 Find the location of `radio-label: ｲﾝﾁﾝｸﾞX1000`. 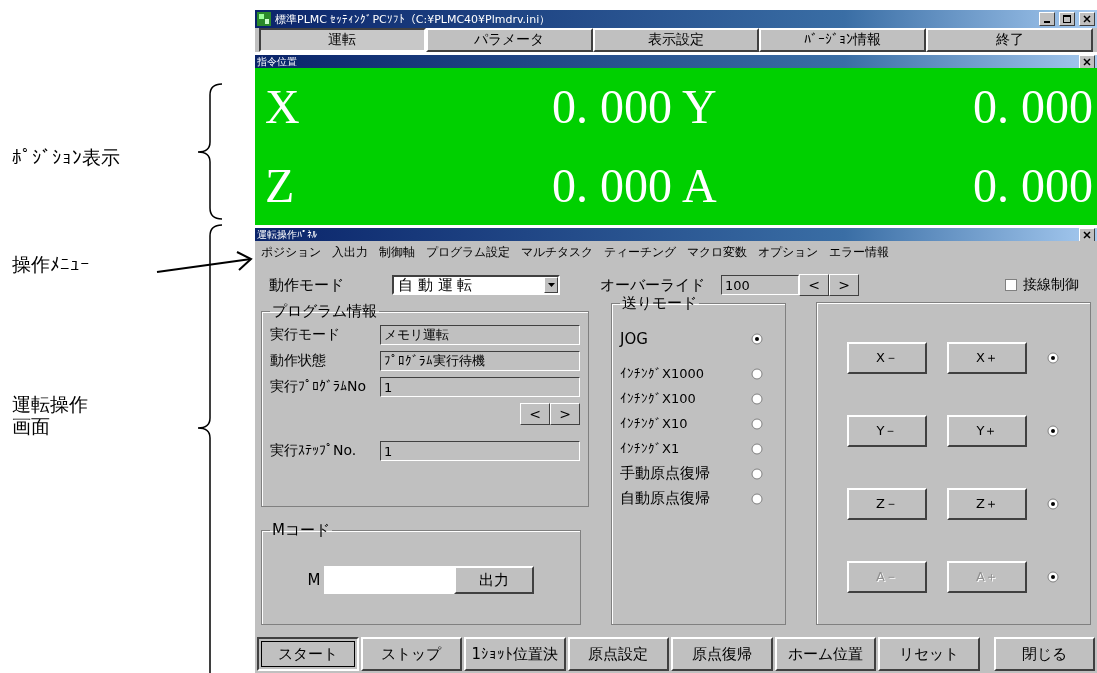

radio-label: ｲﾝﾁﾝｸﾞX1000 is located at coordinates (662, 373).